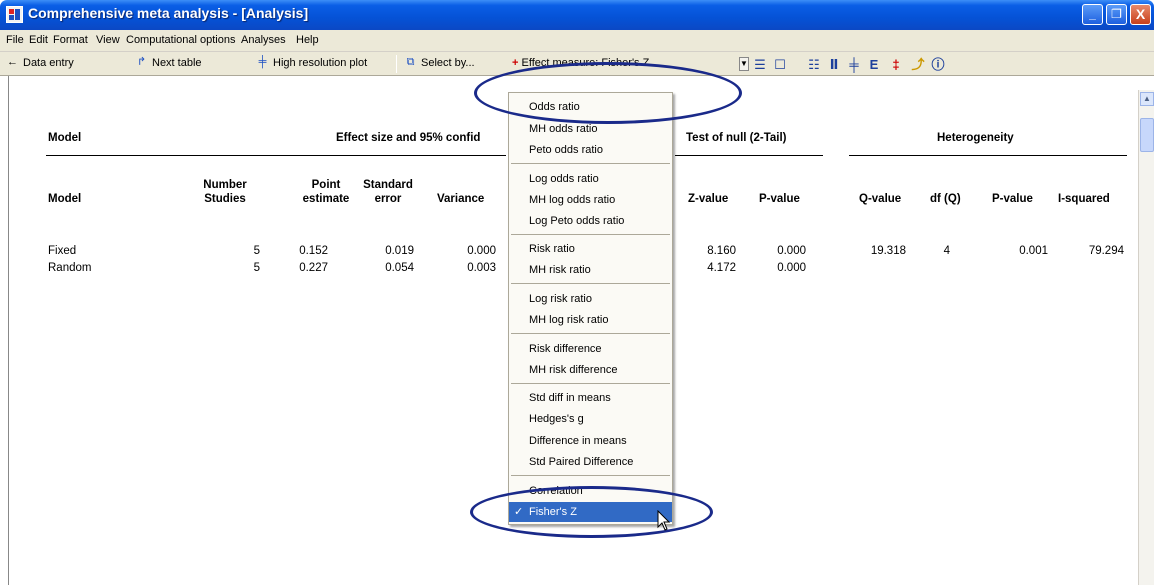  What do you see at coordinates (938, 65) in the screenshot?
I see `info-icon: ⓘ` at bounding box center [938, 65].